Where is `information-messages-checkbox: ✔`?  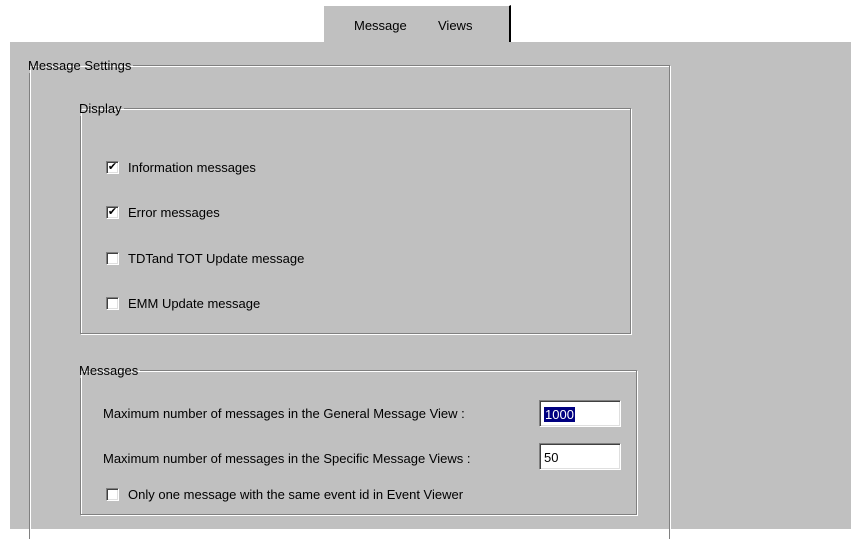 information-messages-checkbox: ✔ is located at coordinates (112, 167).